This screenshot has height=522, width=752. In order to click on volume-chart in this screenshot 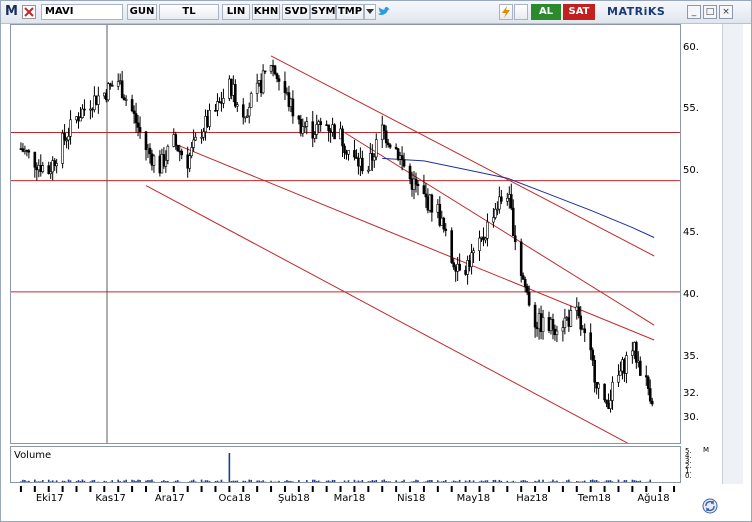, I will do `click(337, 467)`.